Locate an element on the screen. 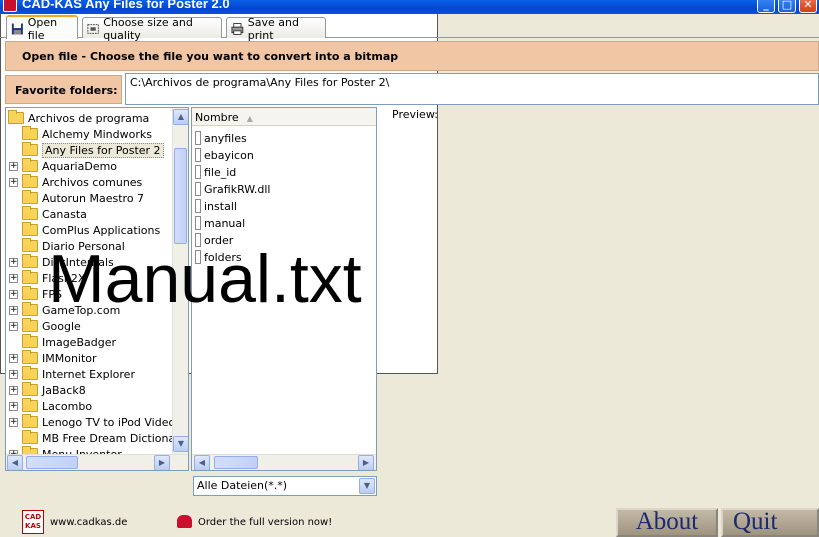 The height and width of the screenshot is (537, 819). tree-item: MB Free Dream Dictionary is located at coordinates (97, 438).